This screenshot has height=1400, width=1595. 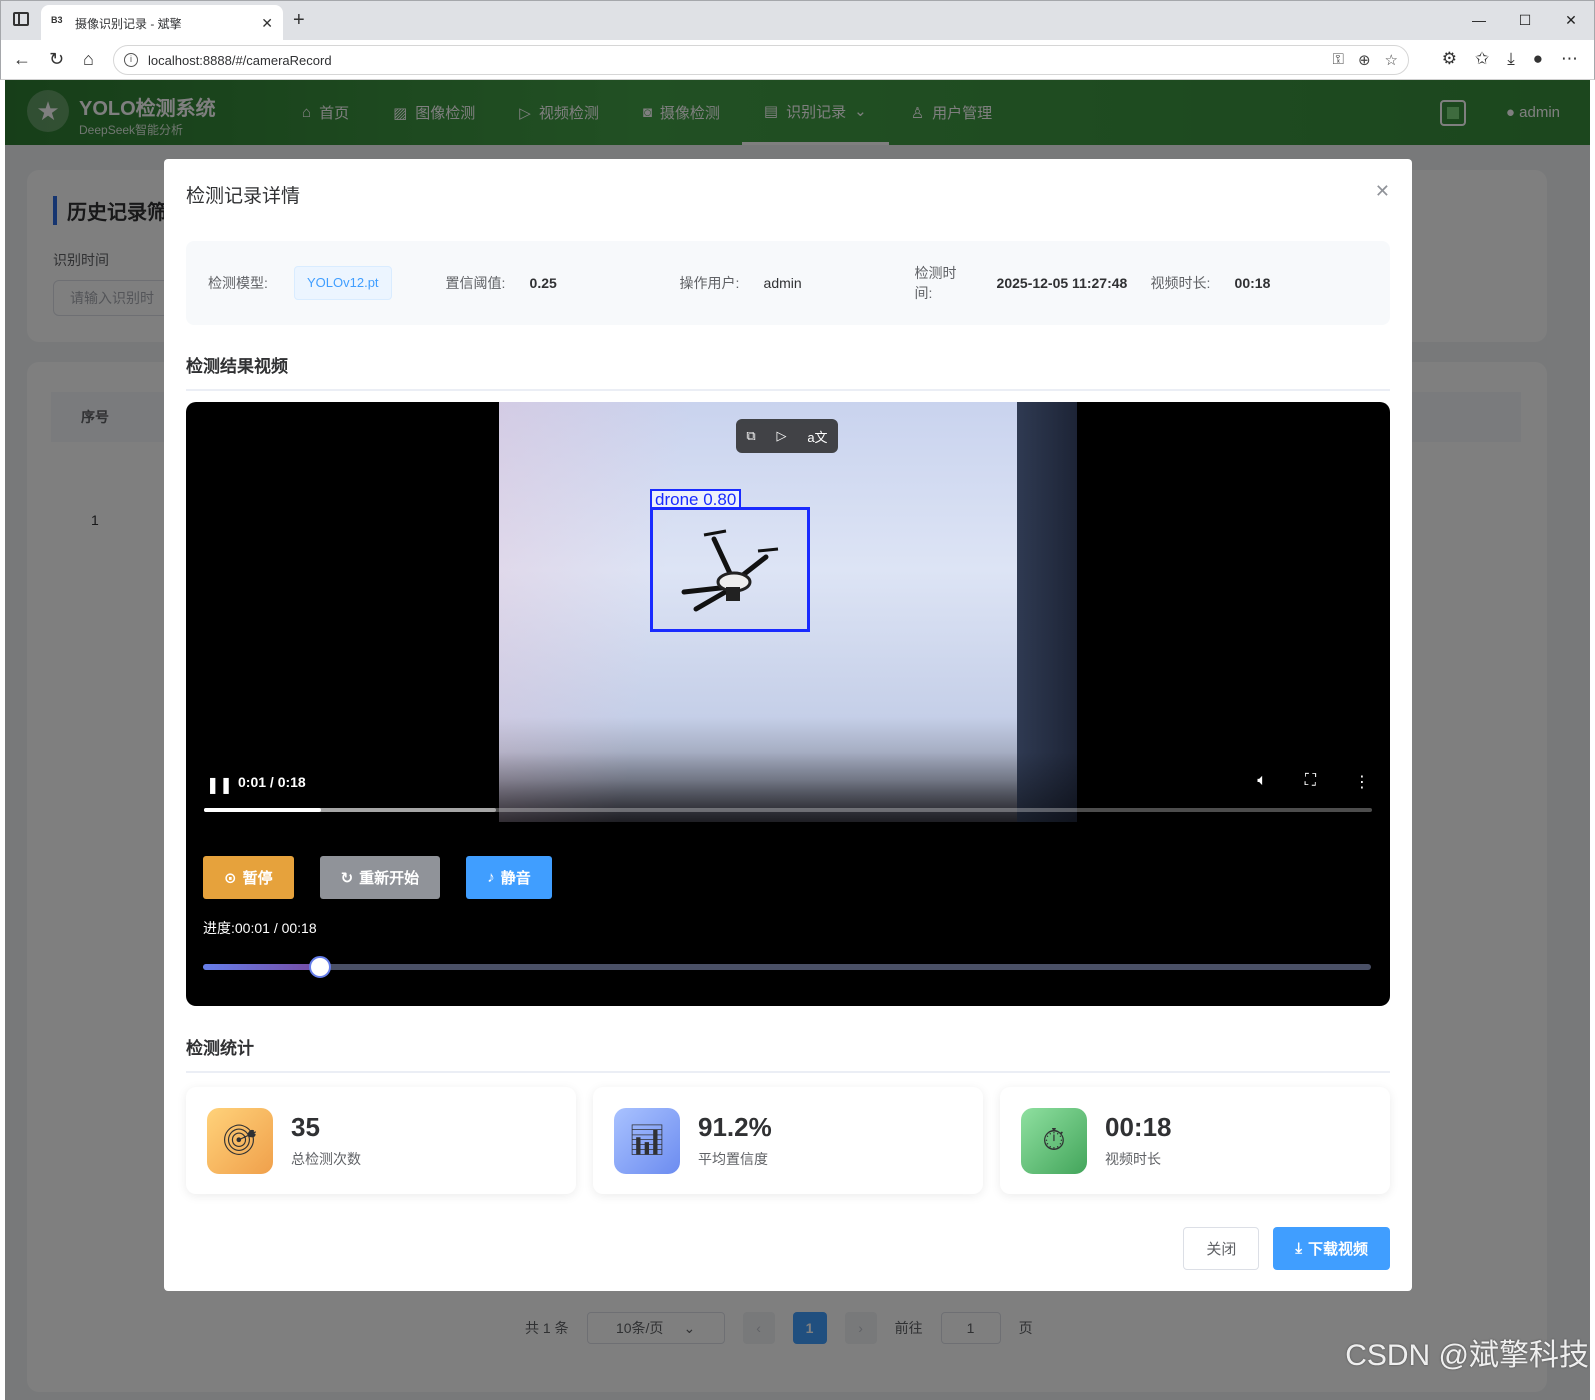 I want to click on time-label: 检测时间:, so click(x=935, y=283).